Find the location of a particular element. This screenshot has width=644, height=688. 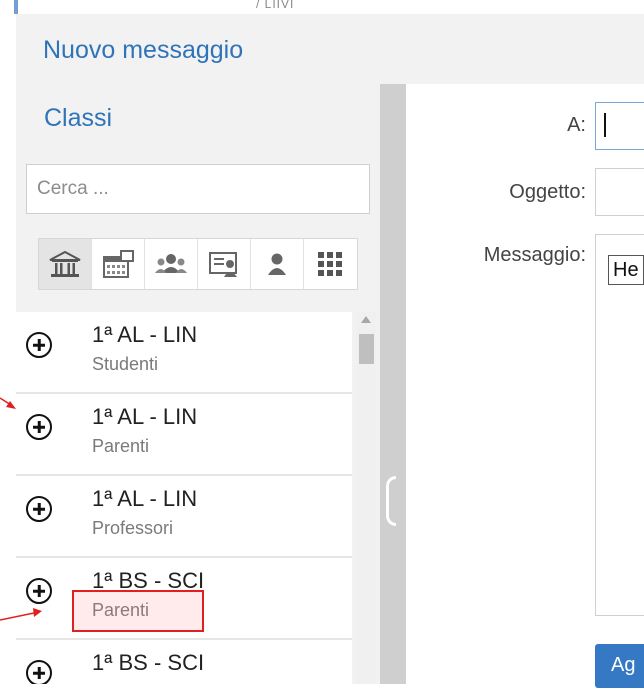

filter-card-button is located at coordinates (224, 264).